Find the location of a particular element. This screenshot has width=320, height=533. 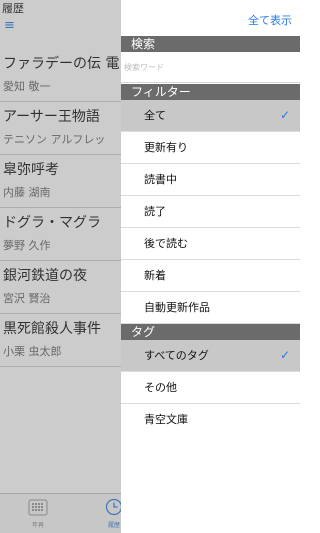

filter-section-header: フィルター is located at coordinates (210, 92).